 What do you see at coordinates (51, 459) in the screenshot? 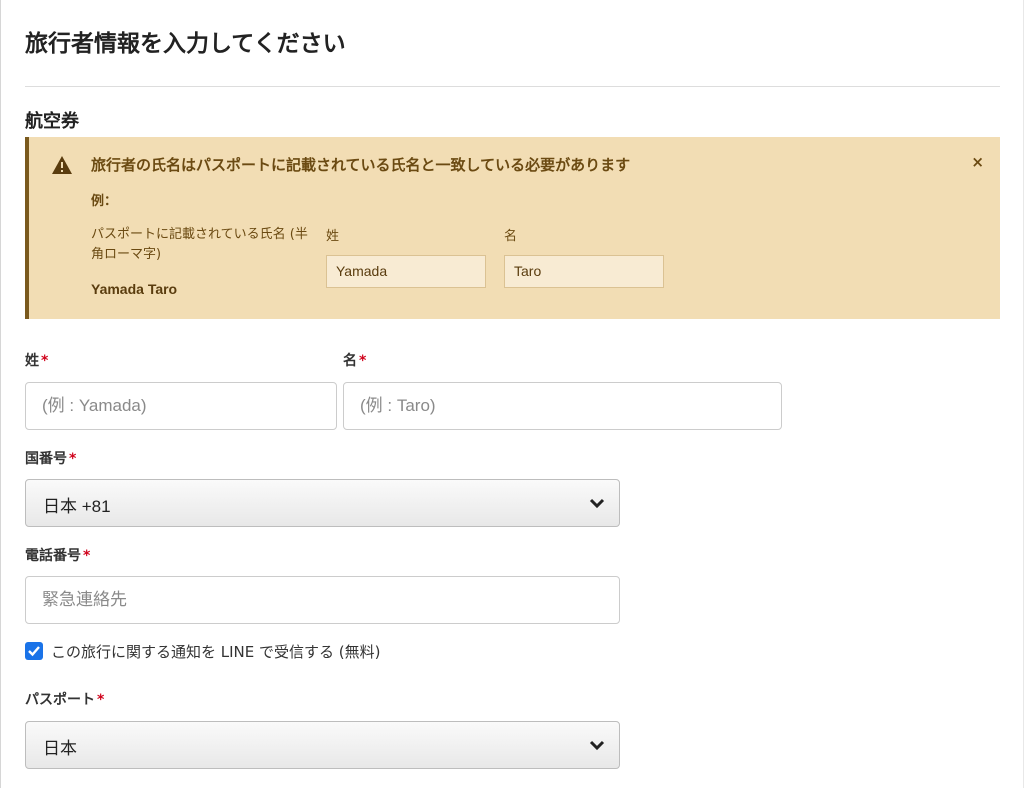
I see `country-code-field-label: 国番号 *` at bounding box center [51, 459].